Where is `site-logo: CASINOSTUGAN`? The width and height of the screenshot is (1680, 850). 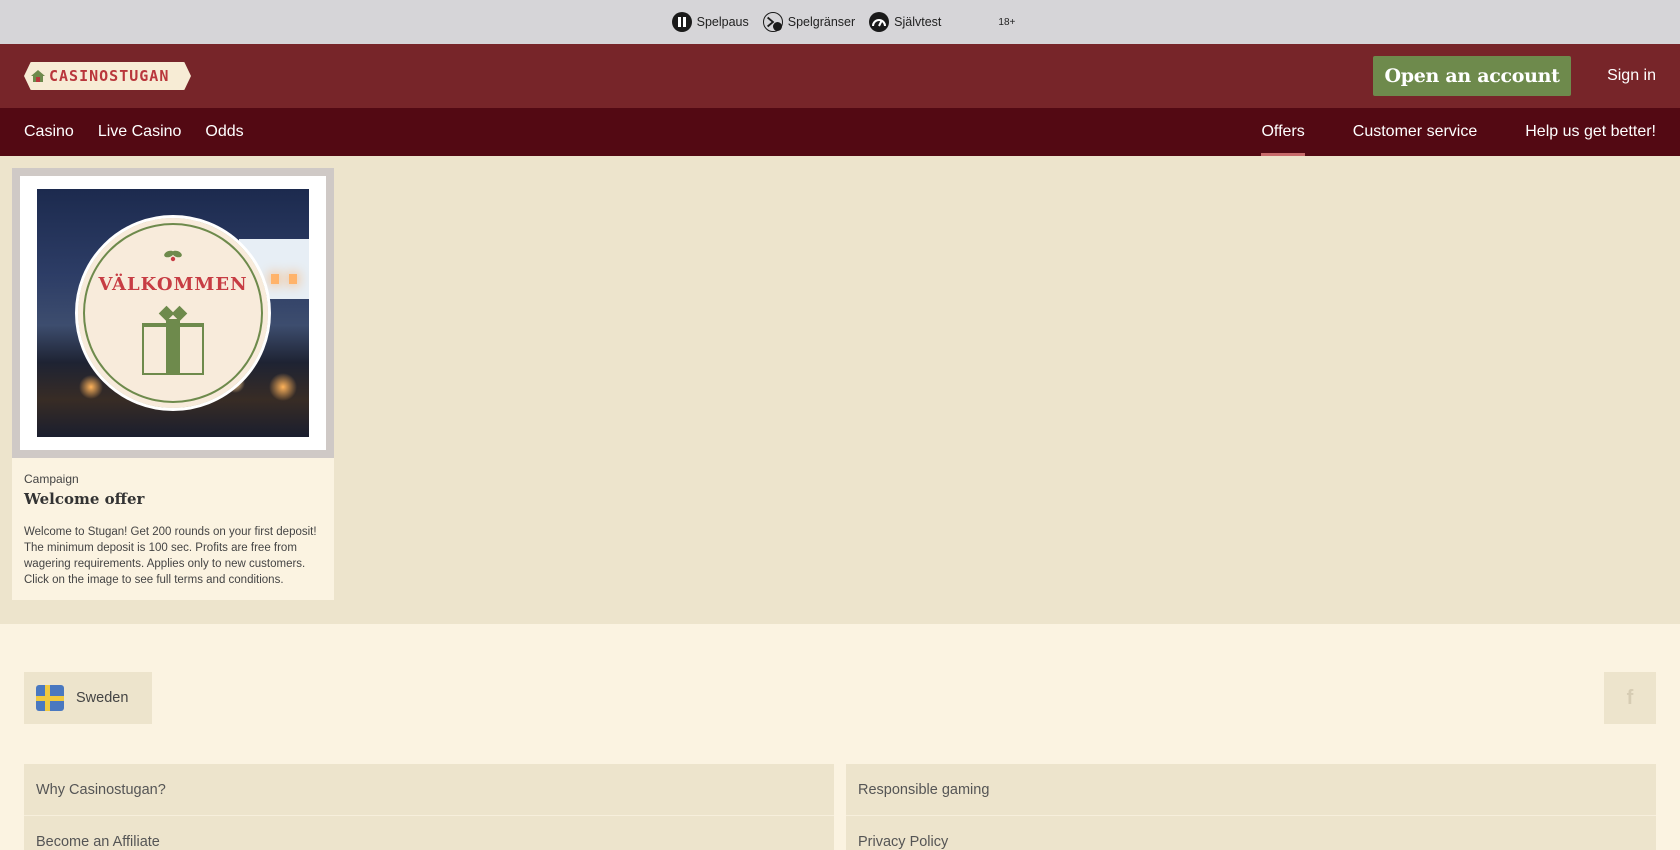
site-logo: CASINOSTUGAN is located at coordinates (107, 76).